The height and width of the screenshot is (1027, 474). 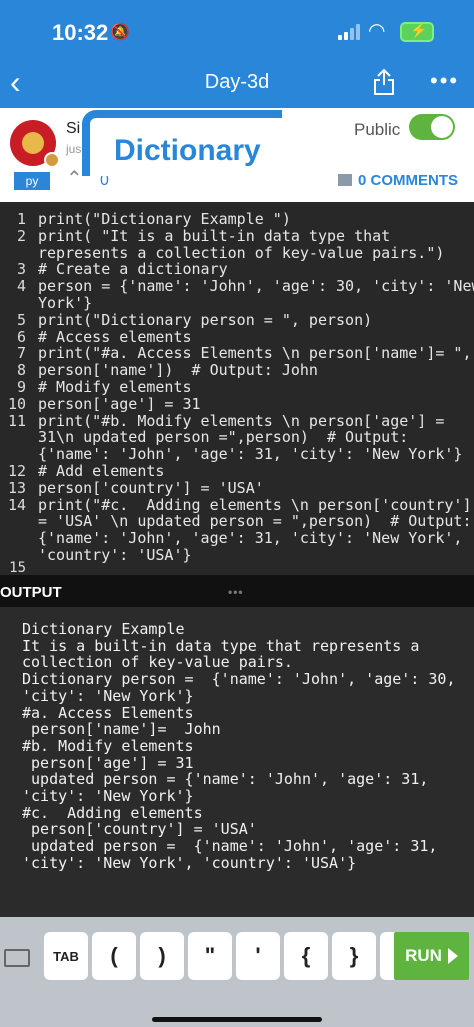 What do you see at coordinates (120, 32) in the screenshot?
I see `silent-bell-icon: 🔕` at bounding box center [120, 32].